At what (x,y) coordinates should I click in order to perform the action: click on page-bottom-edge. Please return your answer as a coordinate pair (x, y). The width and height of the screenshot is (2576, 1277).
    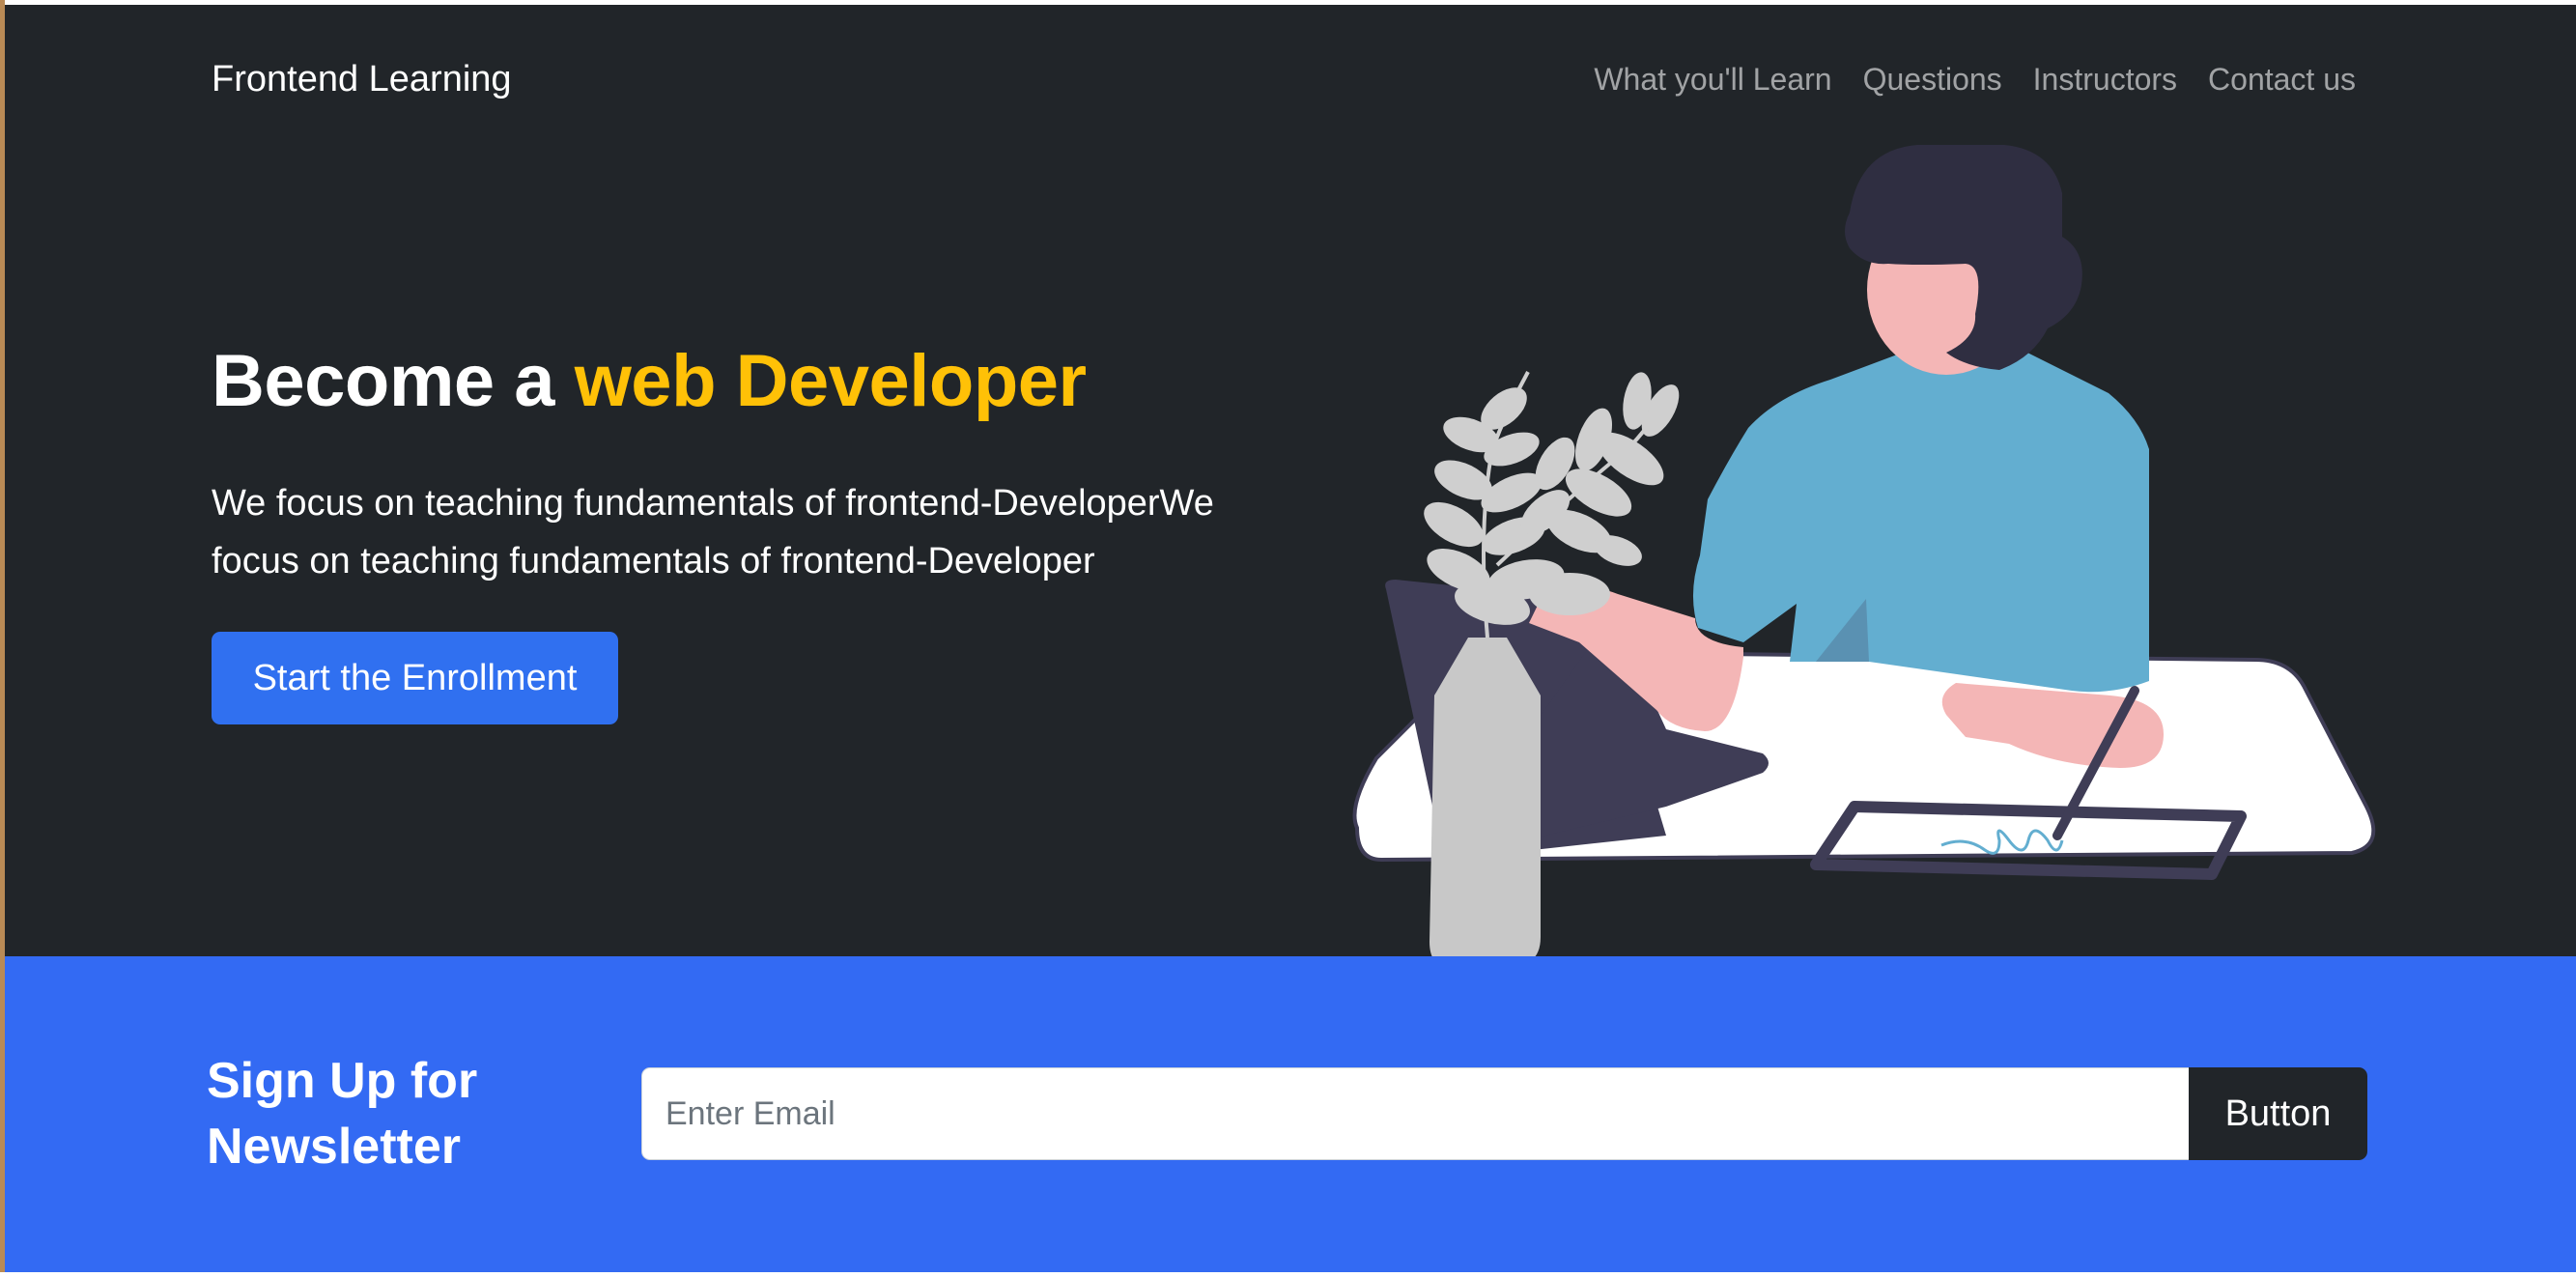
    Looking at the image, I should click on (1288, 1274).